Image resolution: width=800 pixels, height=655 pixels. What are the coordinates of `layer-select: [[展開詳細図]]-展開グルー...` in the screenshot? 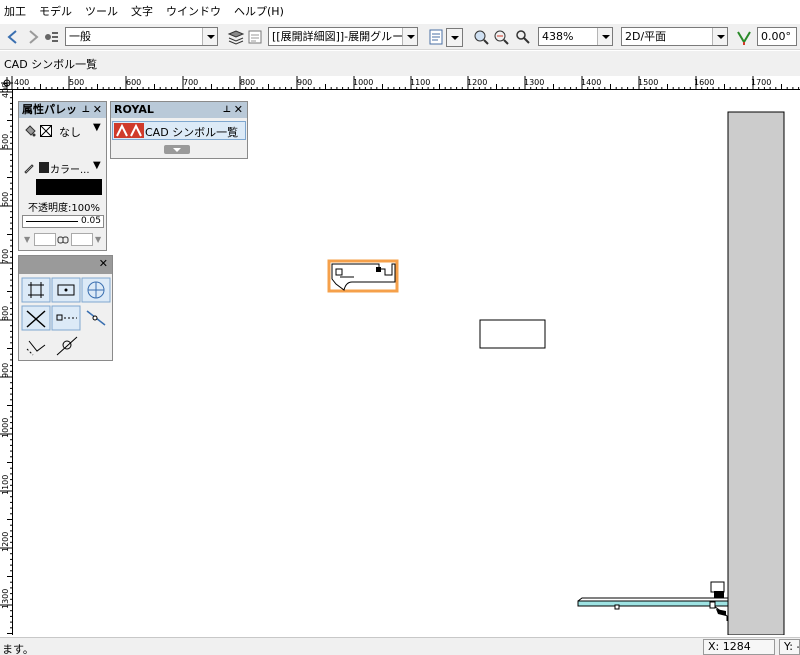 It's located at (343, 36).